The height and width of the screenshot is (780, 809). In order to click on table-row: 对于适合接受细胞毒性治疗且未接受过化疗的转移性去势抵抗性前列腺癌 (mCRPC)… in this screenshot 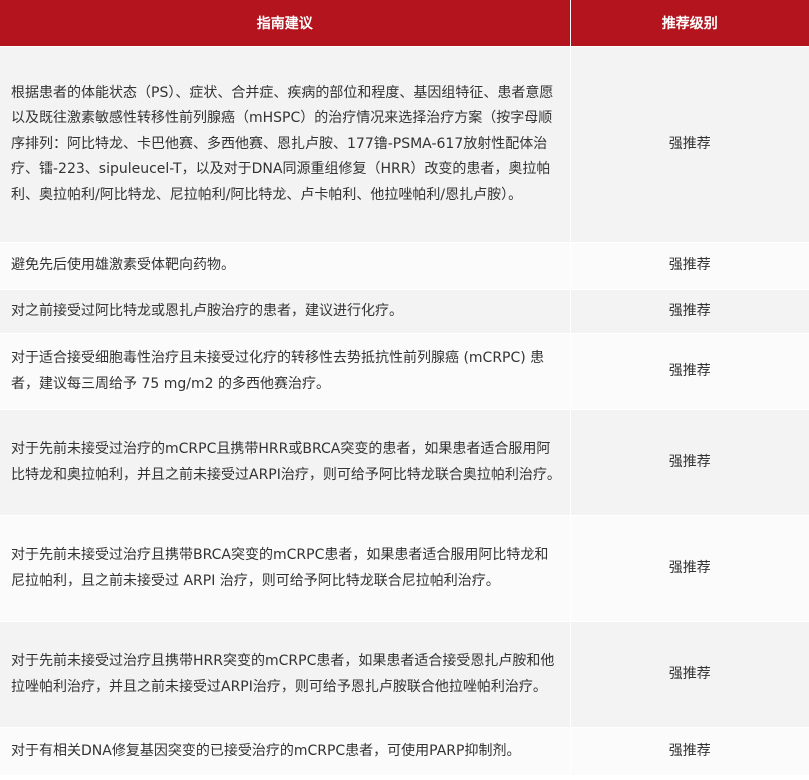, I will do `click(404, 371)`.